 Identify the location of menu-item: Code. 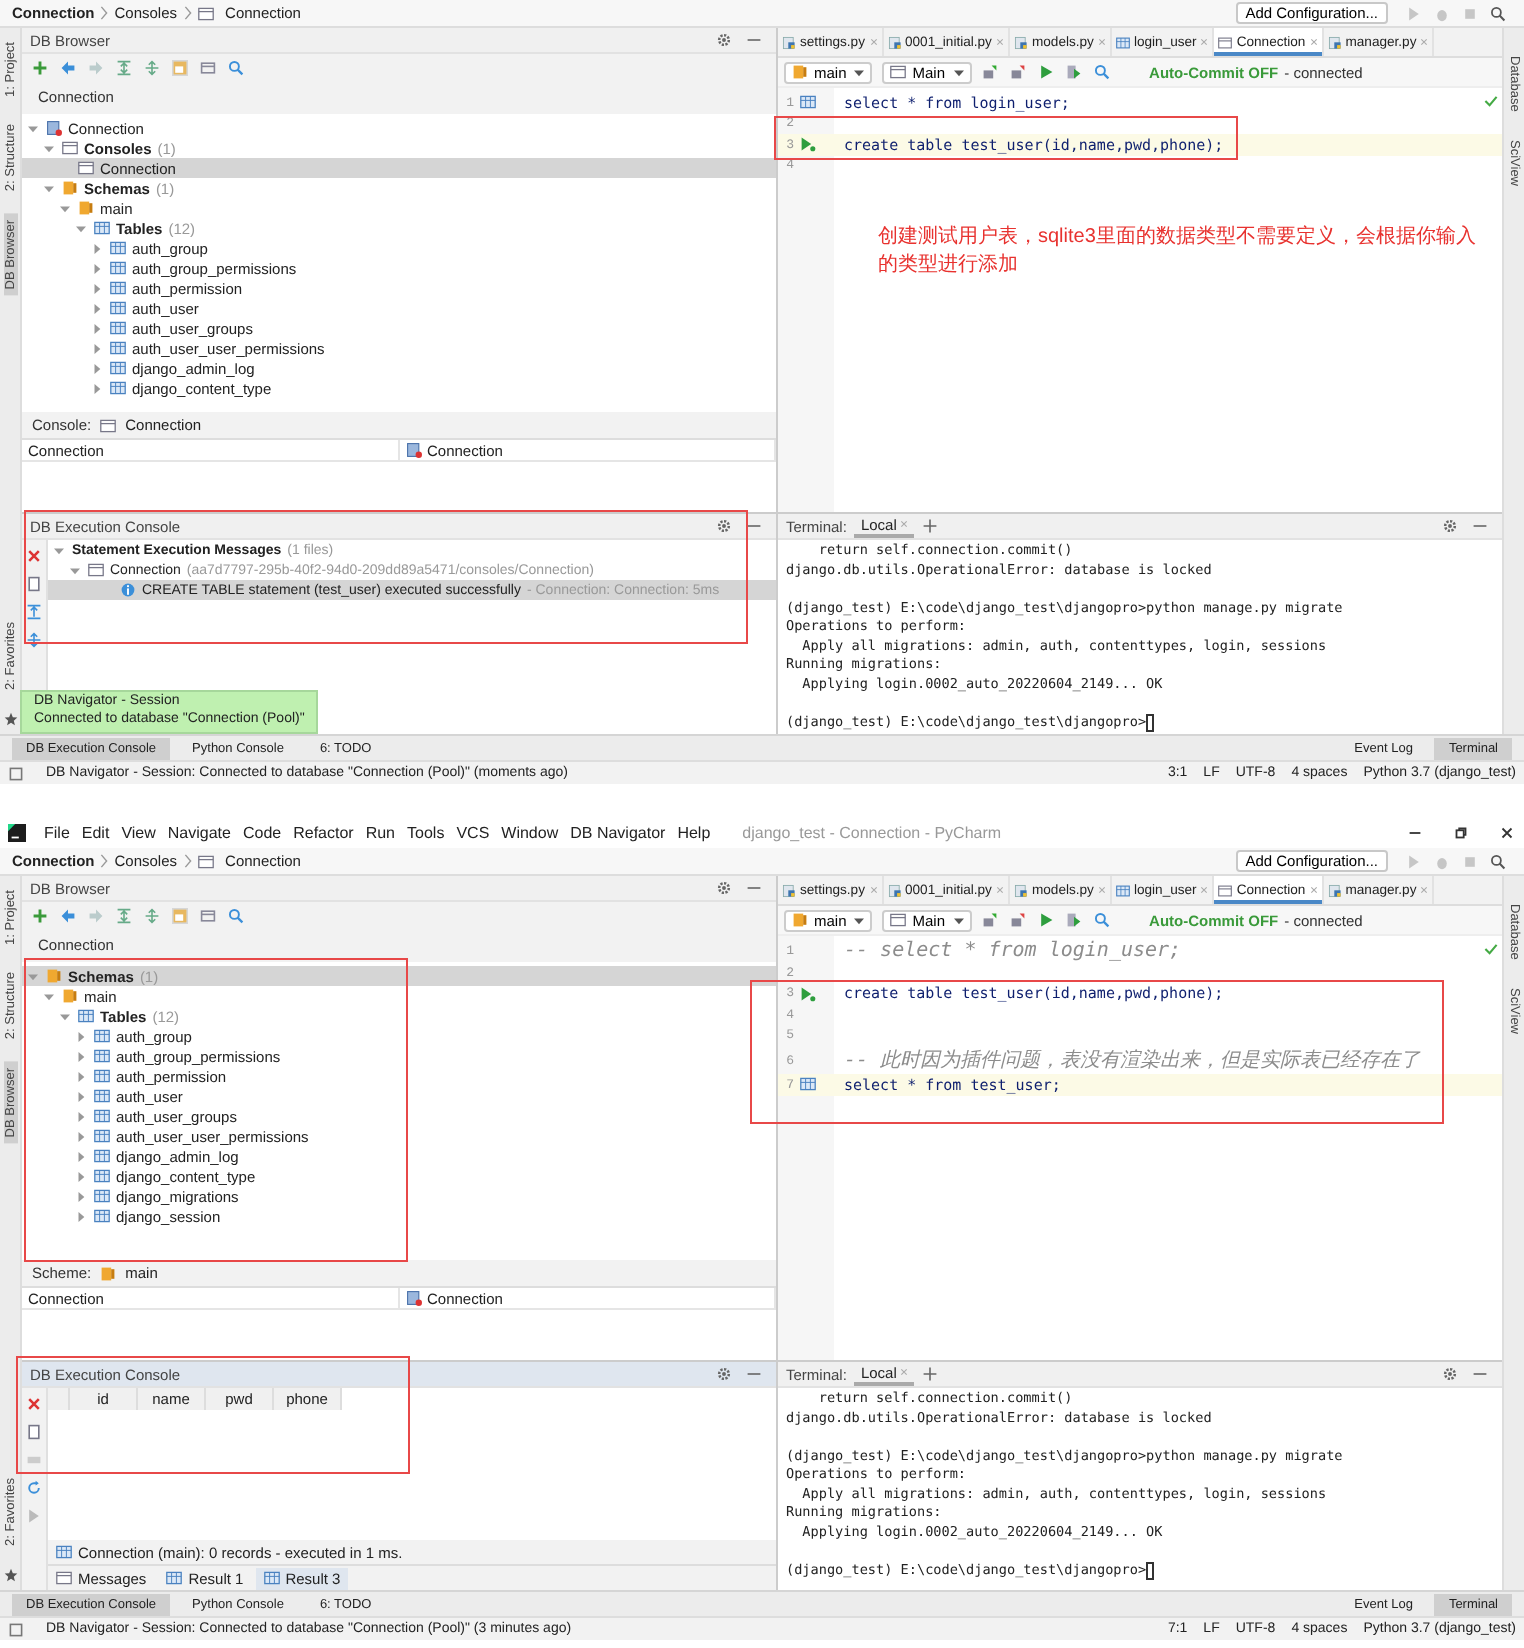
(262, 832).